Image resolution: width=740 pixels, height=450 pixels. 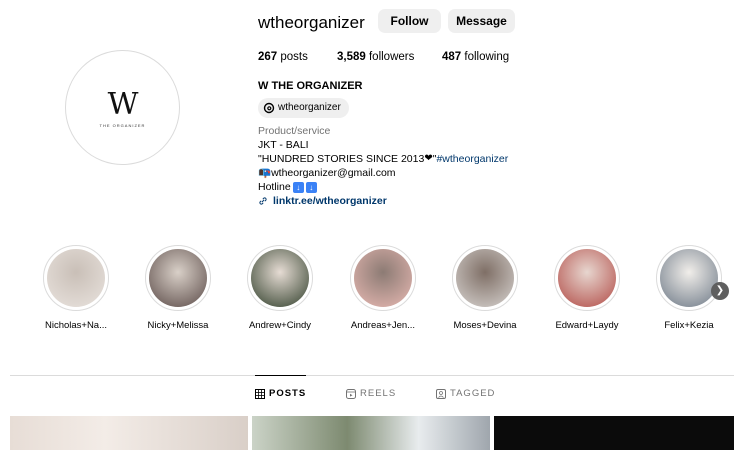 What do you see at coordinates (441, 393) in the screenshot?
I see `tagged-icon` at bounding box center [441, 393].